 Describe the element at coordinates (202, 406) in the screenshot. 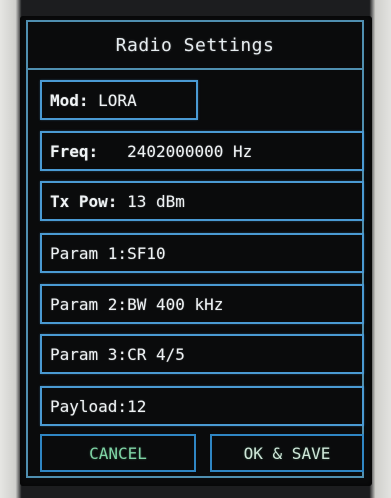

I see `payload-field: Payload: 12` at that location.